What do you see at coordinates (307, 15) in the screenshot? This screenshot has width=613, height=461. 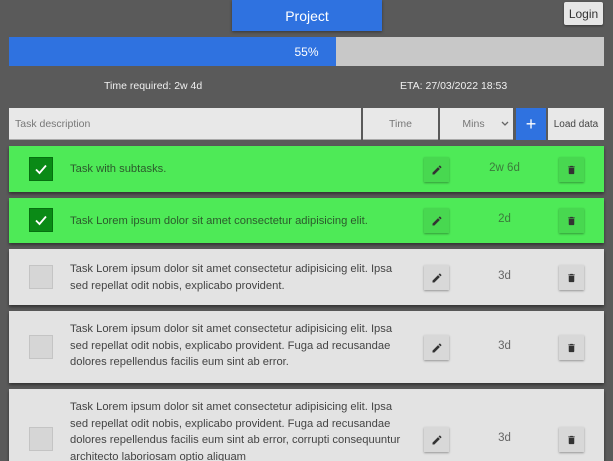 I see `project-button: Project` at bounding box center [307, 15].